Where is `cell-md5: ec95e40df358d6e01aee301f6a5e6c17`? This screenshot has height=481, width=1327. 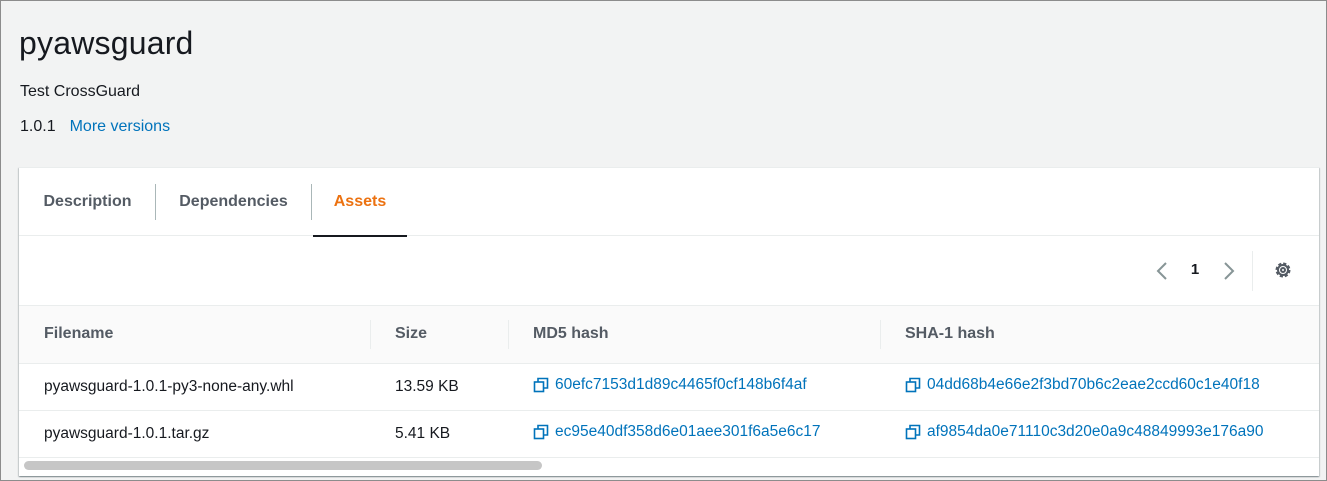
cell-md5: ec95e40df358d6e01aee301f6a5e6c17 is located at coordinates (694, 434).